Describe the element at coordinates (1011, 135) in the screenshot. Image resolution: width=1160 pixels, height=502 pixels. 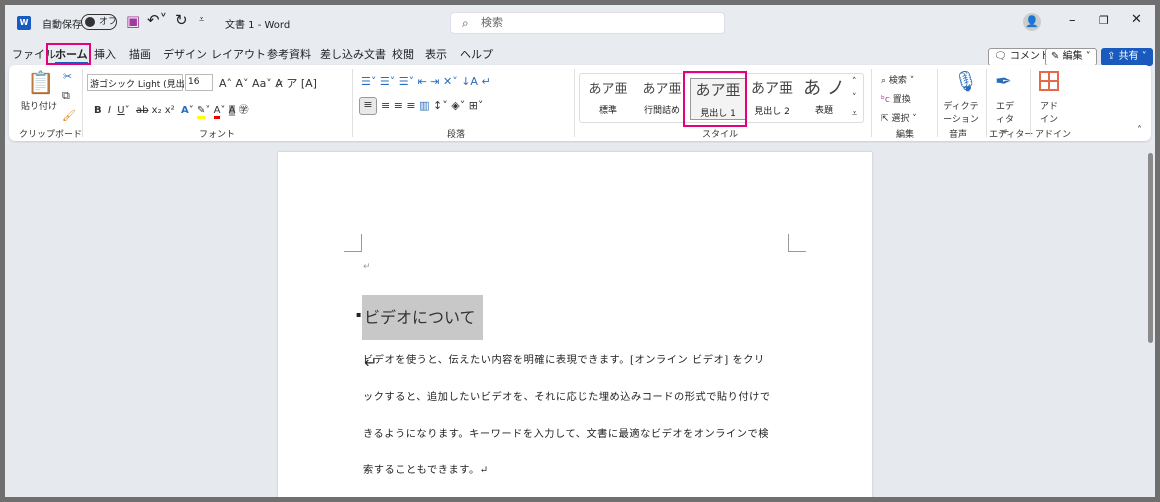
I see `editor-group-label: エディター` at that location.